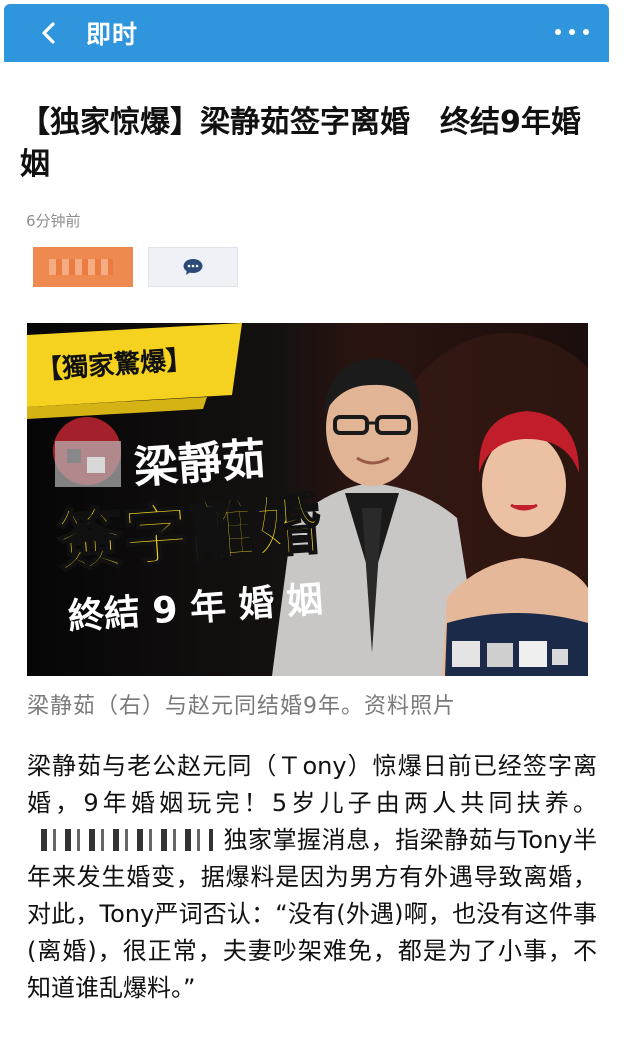  I want to click on article-timestamp: 6分钟前, so click(53, 221).